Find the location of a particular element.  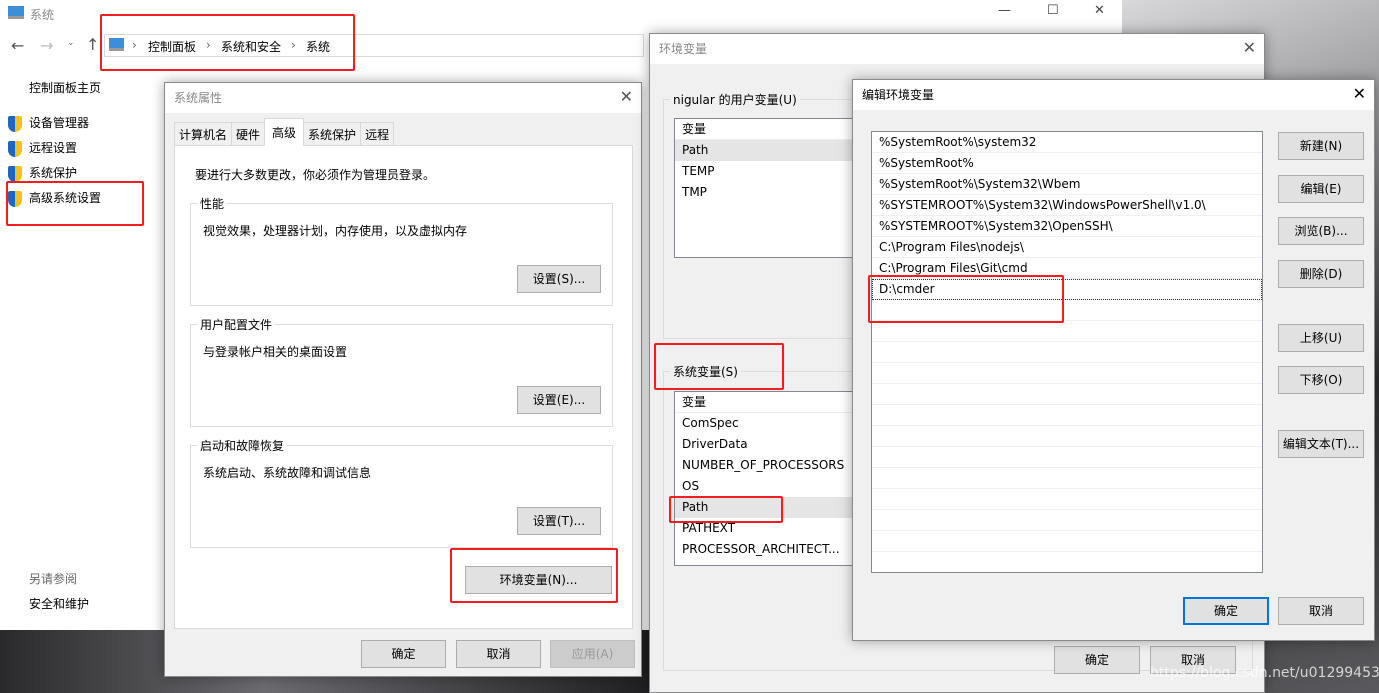

user-var-row: TEMP is located at coordinates (774, 171).